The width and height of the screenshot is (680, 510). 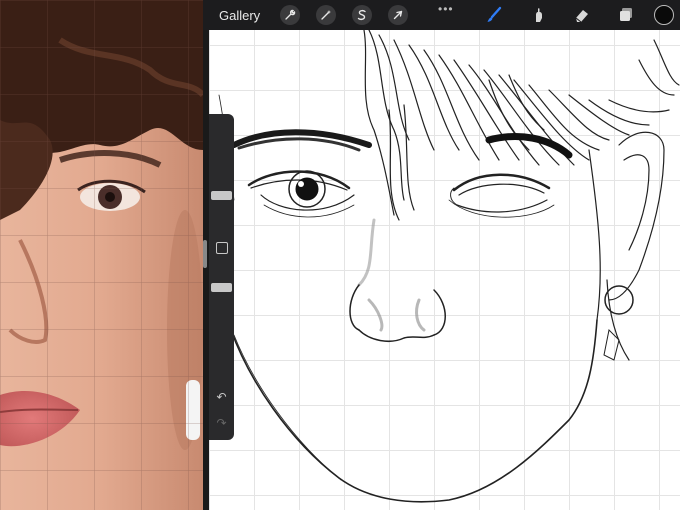 I want to click on transform-button, so click(x=398, y=15).